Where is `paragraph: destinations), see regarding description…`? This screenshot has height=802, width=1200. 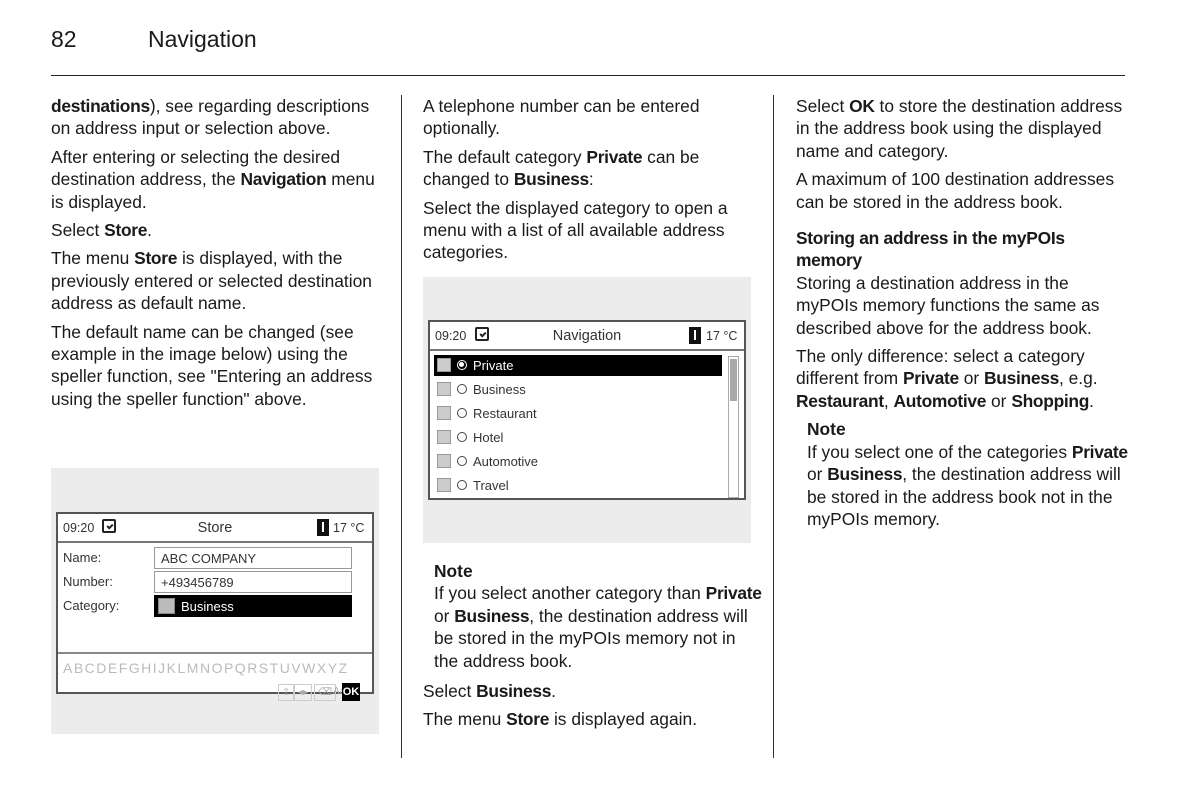
paragraph: destinations), see regarding description… is located at coordinates (218, 117).